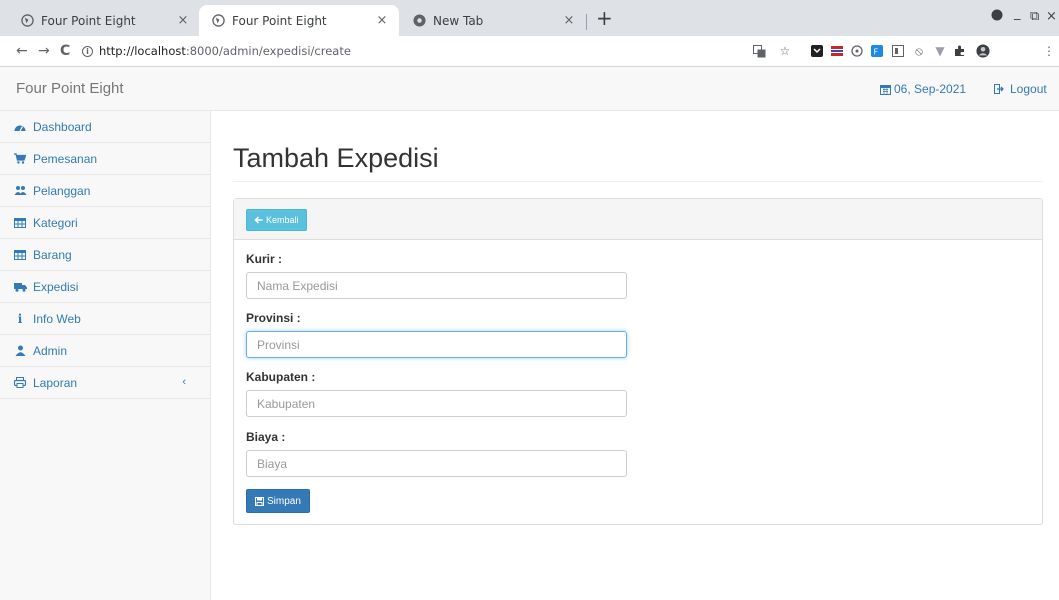  What do you see at coordinates (1028, 89) in the screenshot?
I see `logout-label: Logout` at bounding box center [1028, 89].